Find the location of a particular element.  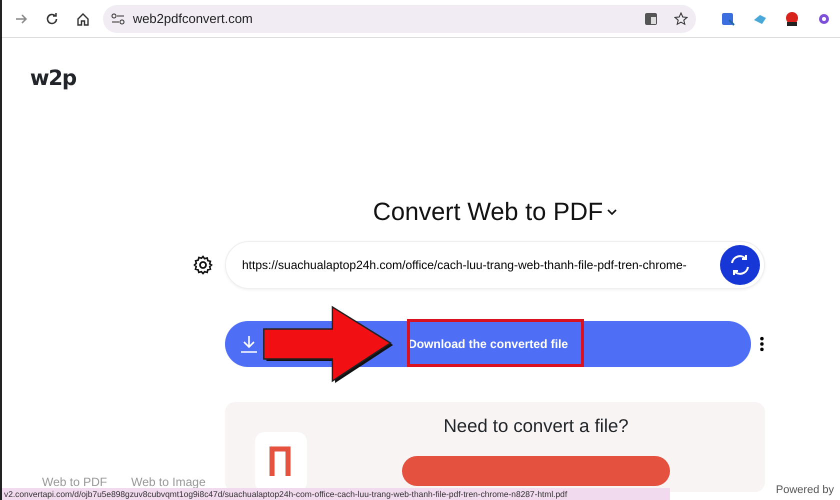

url-input: https://suachualaptop24h.com/office/cach-luu-trang-web-thanh-file-pdf-tren-chrome- is located at coordinates (481, 265).